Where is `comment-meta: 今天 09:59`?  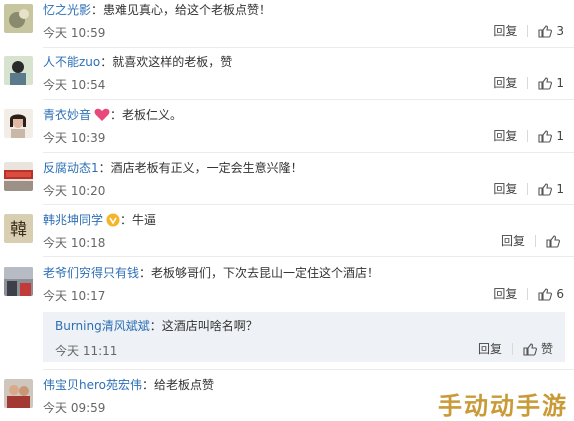
comment-meta: 今天 09:59 is located at coordinates (74, 408).